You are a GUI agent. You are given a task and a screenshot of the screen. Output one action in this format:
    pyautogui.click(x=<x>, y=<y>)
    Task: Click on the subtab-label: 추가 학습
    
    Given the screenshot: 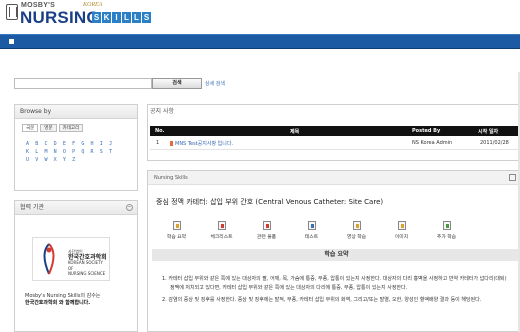 What is the action you would take?
    pyautogui.click(x=446, y=237)
    